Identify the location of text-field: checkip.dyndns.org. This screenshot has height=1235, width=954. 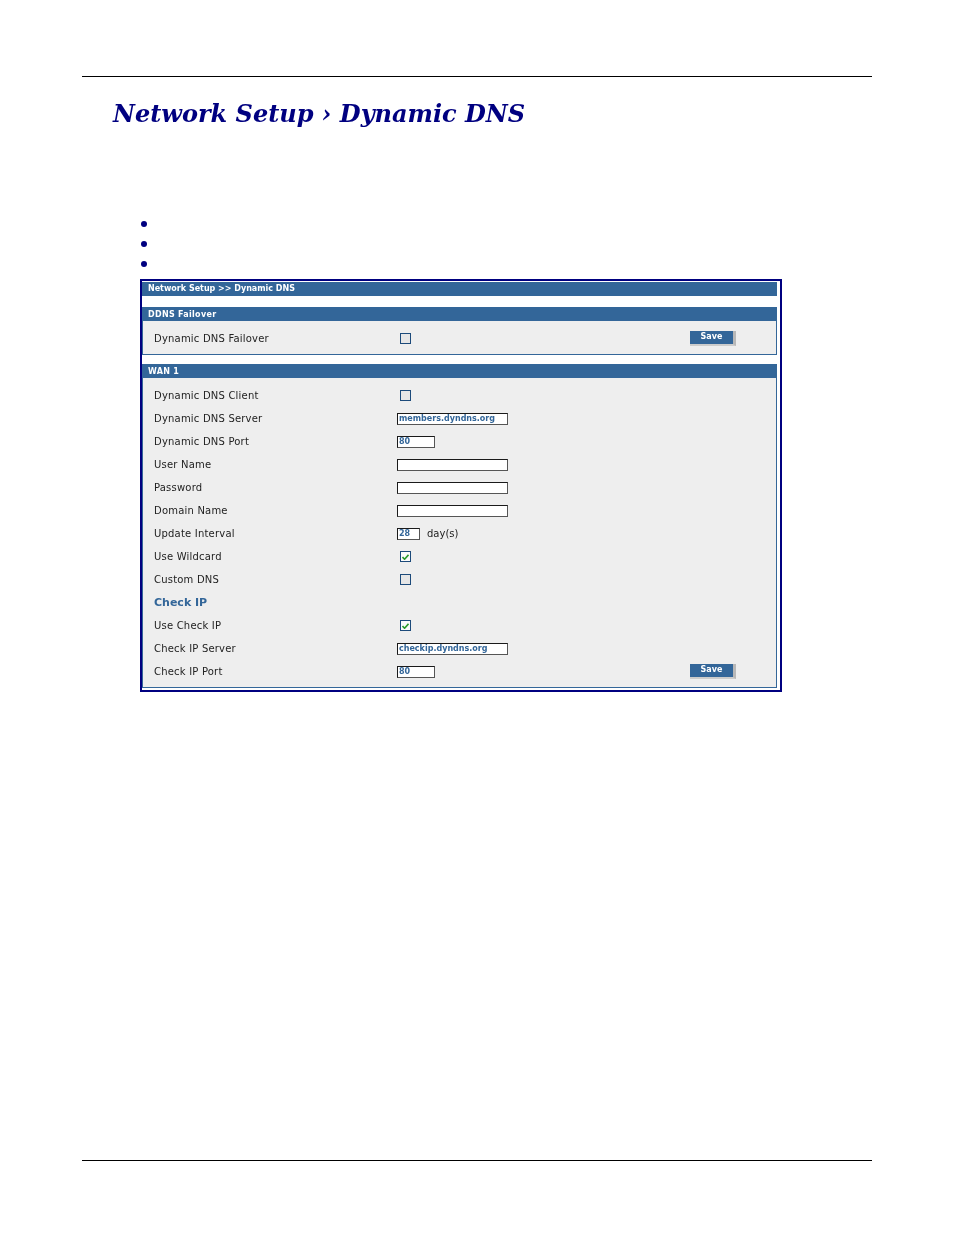
(452, 648).